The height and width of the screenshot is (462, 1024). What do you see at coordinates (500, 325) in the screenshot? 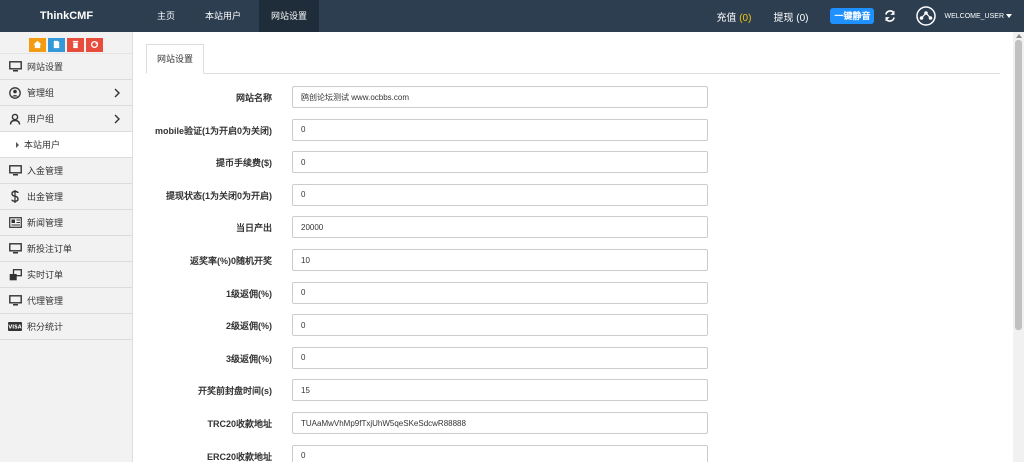
I see `level2-commission-input` at bounding box center [500, 325].